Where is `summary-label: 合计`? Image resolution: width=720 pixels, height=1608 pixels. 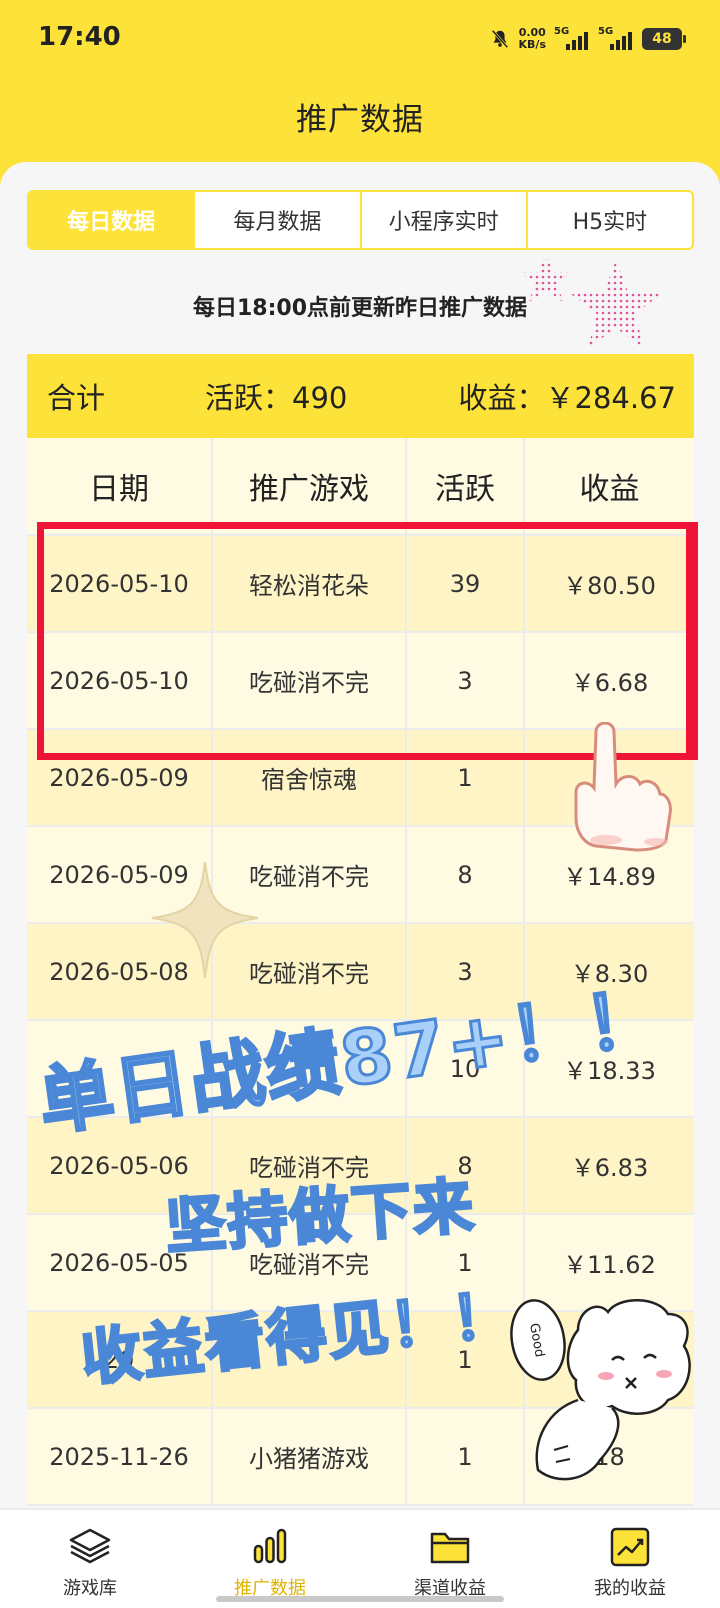
summary-label: 合计 is located at coordinates (76, 398).